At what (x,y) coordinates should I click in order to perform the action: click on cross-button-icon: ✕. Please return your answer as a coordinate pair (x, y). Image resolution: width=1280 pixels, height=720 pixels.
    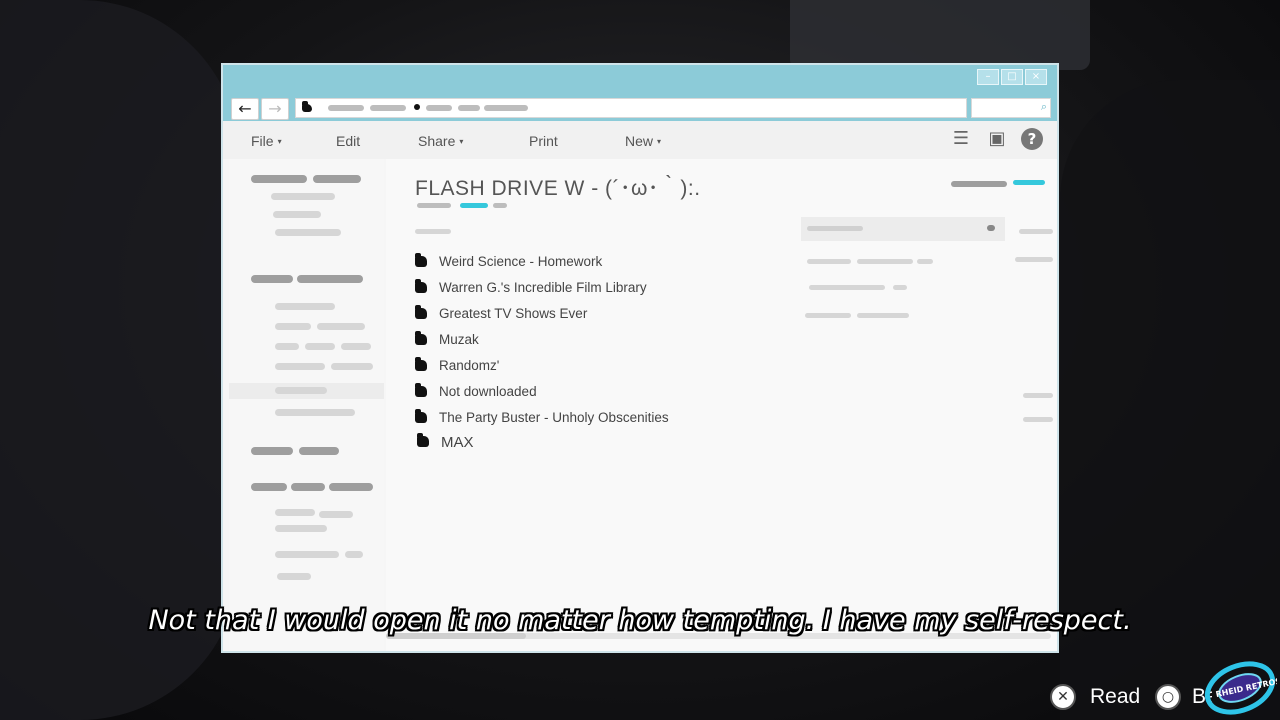
    Looking at the image, I should click on (1063, 697).